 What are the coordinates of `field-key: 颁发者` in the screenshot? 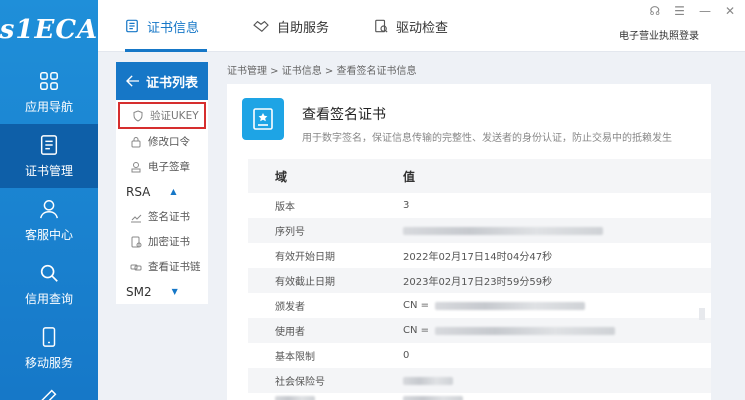 It's located at (290, 307).